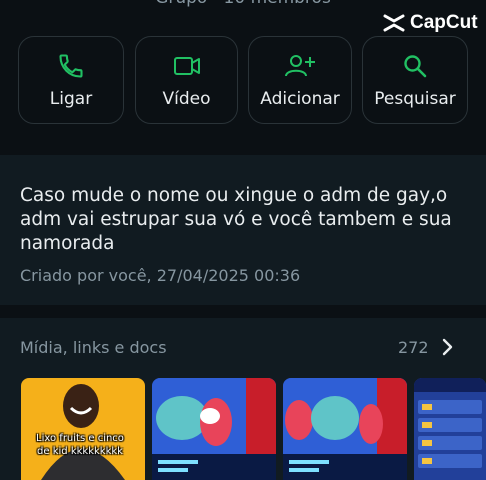  What do you see at coordinates (394, 23) in the screenshot?
I see `capcut-logo-icon` at bounding box center [394, 23].